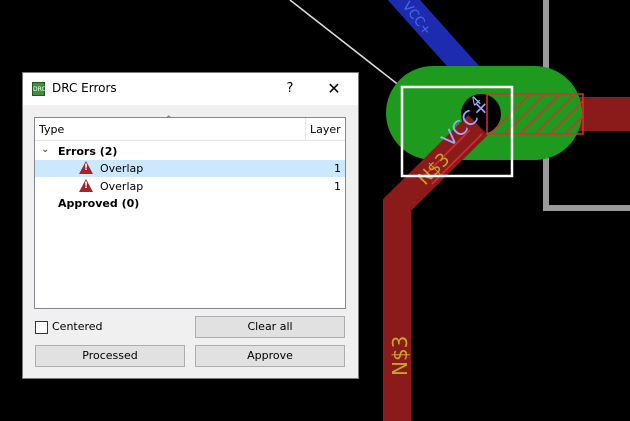 The height and width of the screenshot is (421, 630). Describe the element at coordinates (45, 149) in the screenshot. I see `chevron-down-icon: ⌄` at that location.